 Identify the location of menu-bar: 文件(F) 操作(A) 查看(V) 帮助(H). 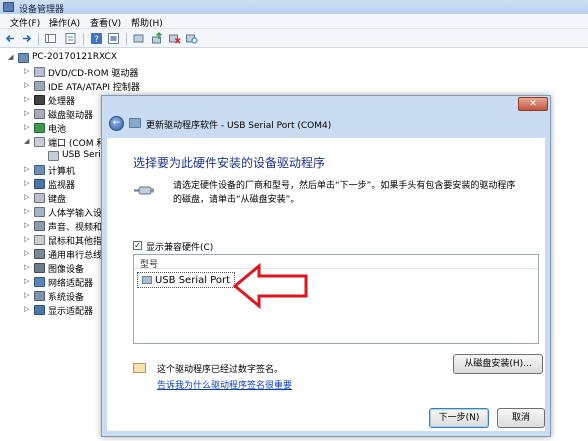
(294, 21).